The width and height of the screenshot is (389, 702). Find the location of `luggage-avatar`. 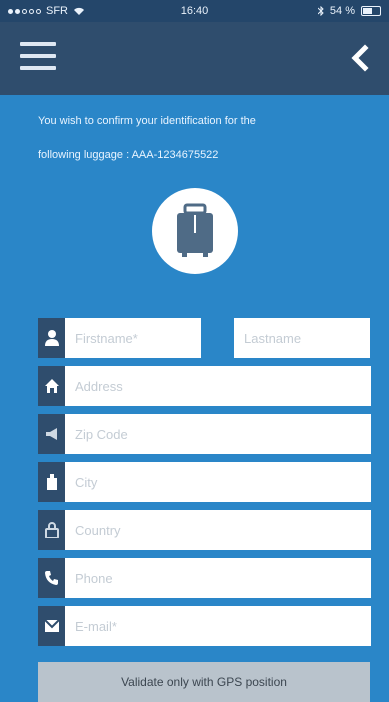

luggage-avatar is located at coordinates (195, 231).